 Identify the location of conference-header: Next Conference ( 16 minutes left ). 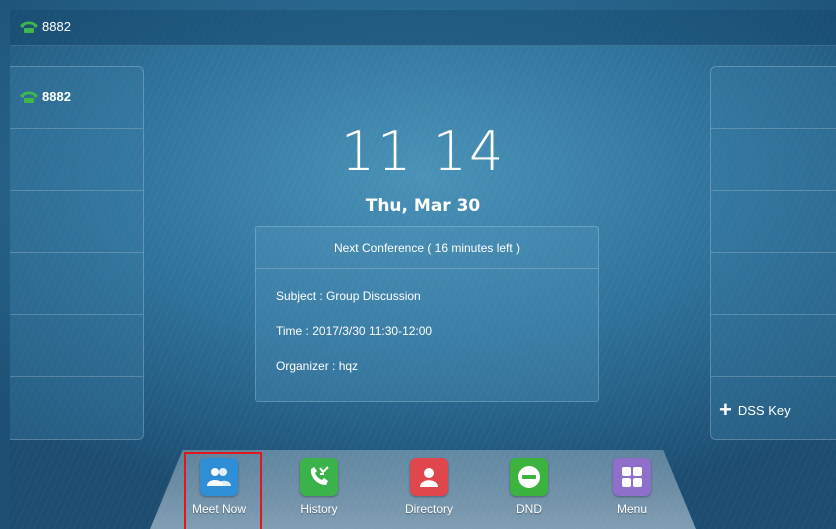
(427, 248).